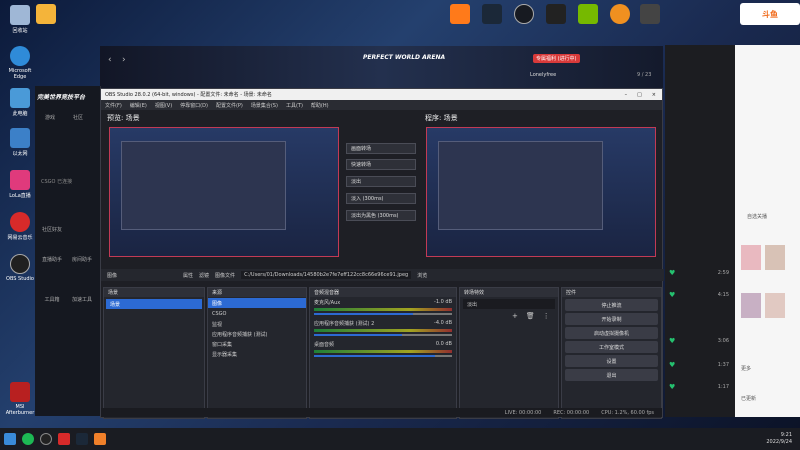 The image size is (800, 450). Describe the element at coordinates (264, 105) in the screenshot. I see `menu-scene-collection: 场景集合(S)` at that location.